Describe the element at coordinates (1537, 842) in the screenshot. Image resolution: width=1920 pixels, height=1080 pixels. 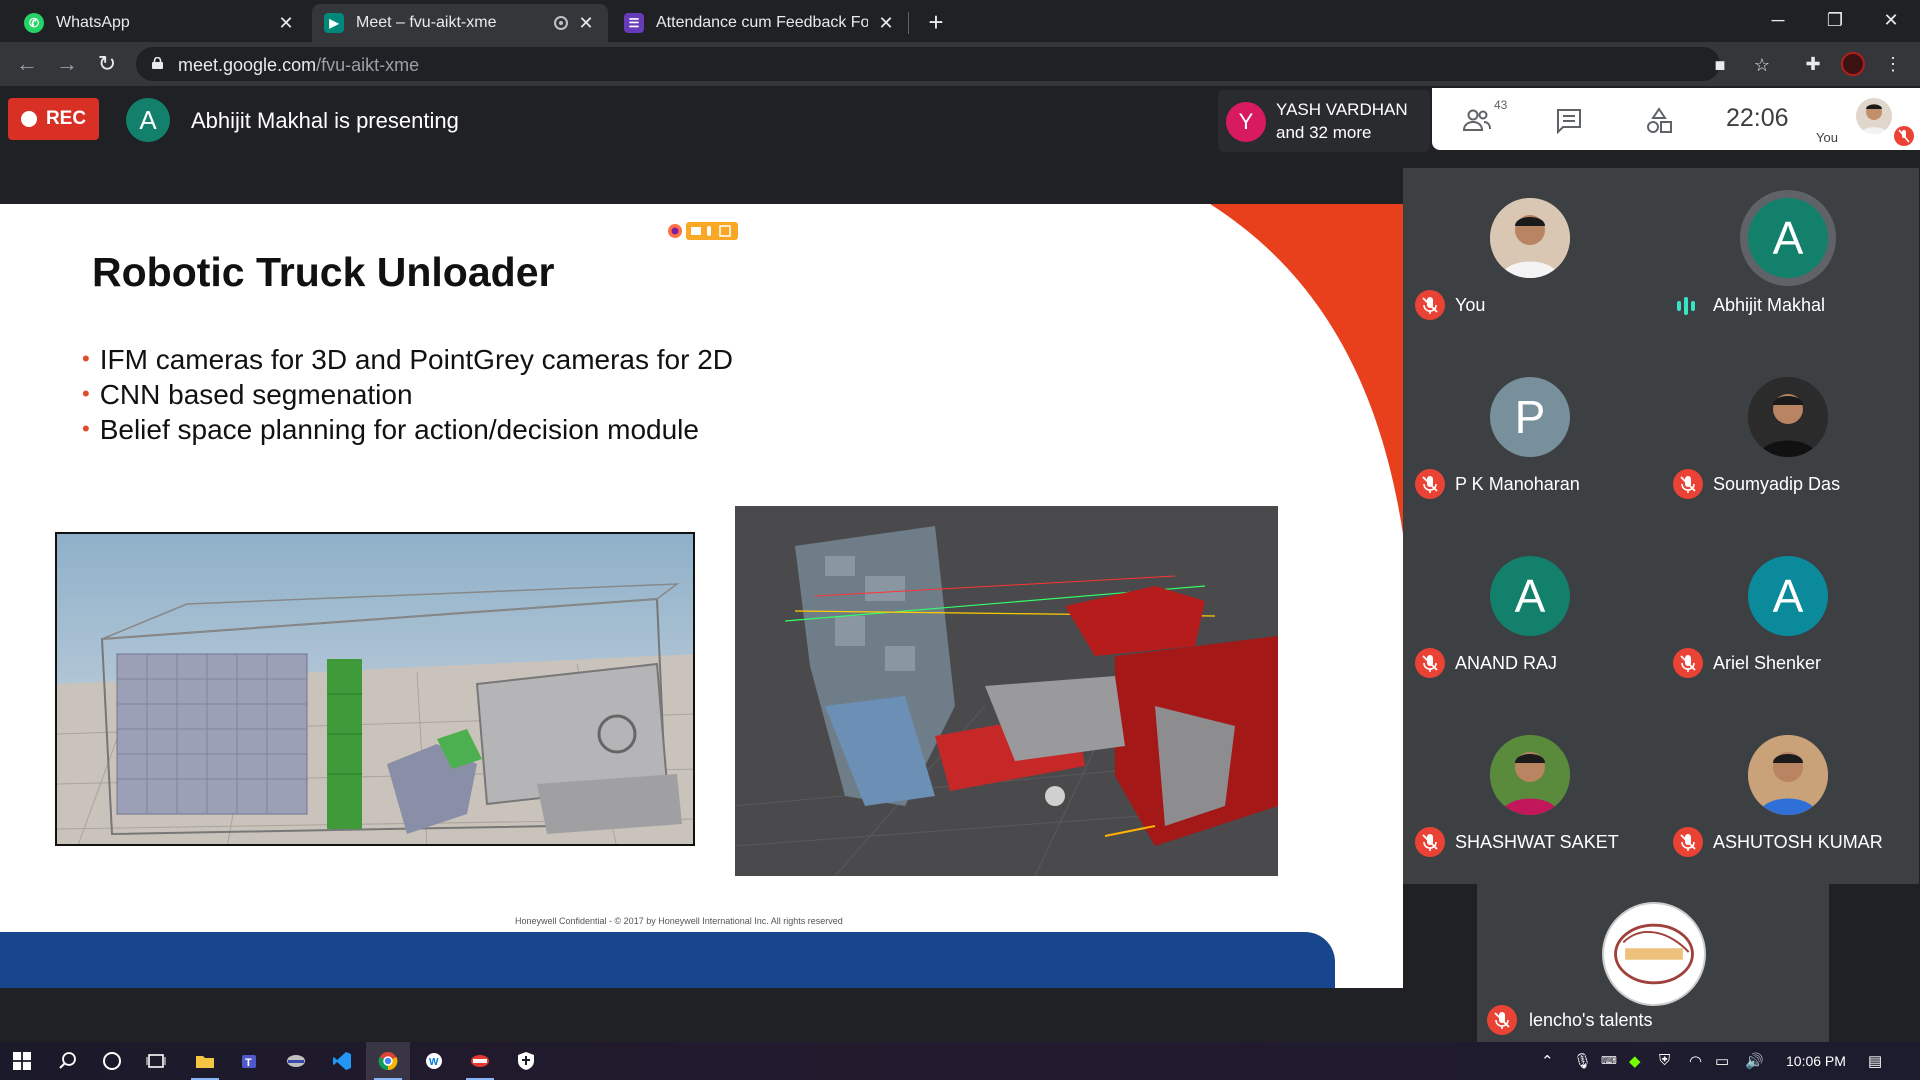
I see `participant-name: SHASHWAT SAKET` at that location.